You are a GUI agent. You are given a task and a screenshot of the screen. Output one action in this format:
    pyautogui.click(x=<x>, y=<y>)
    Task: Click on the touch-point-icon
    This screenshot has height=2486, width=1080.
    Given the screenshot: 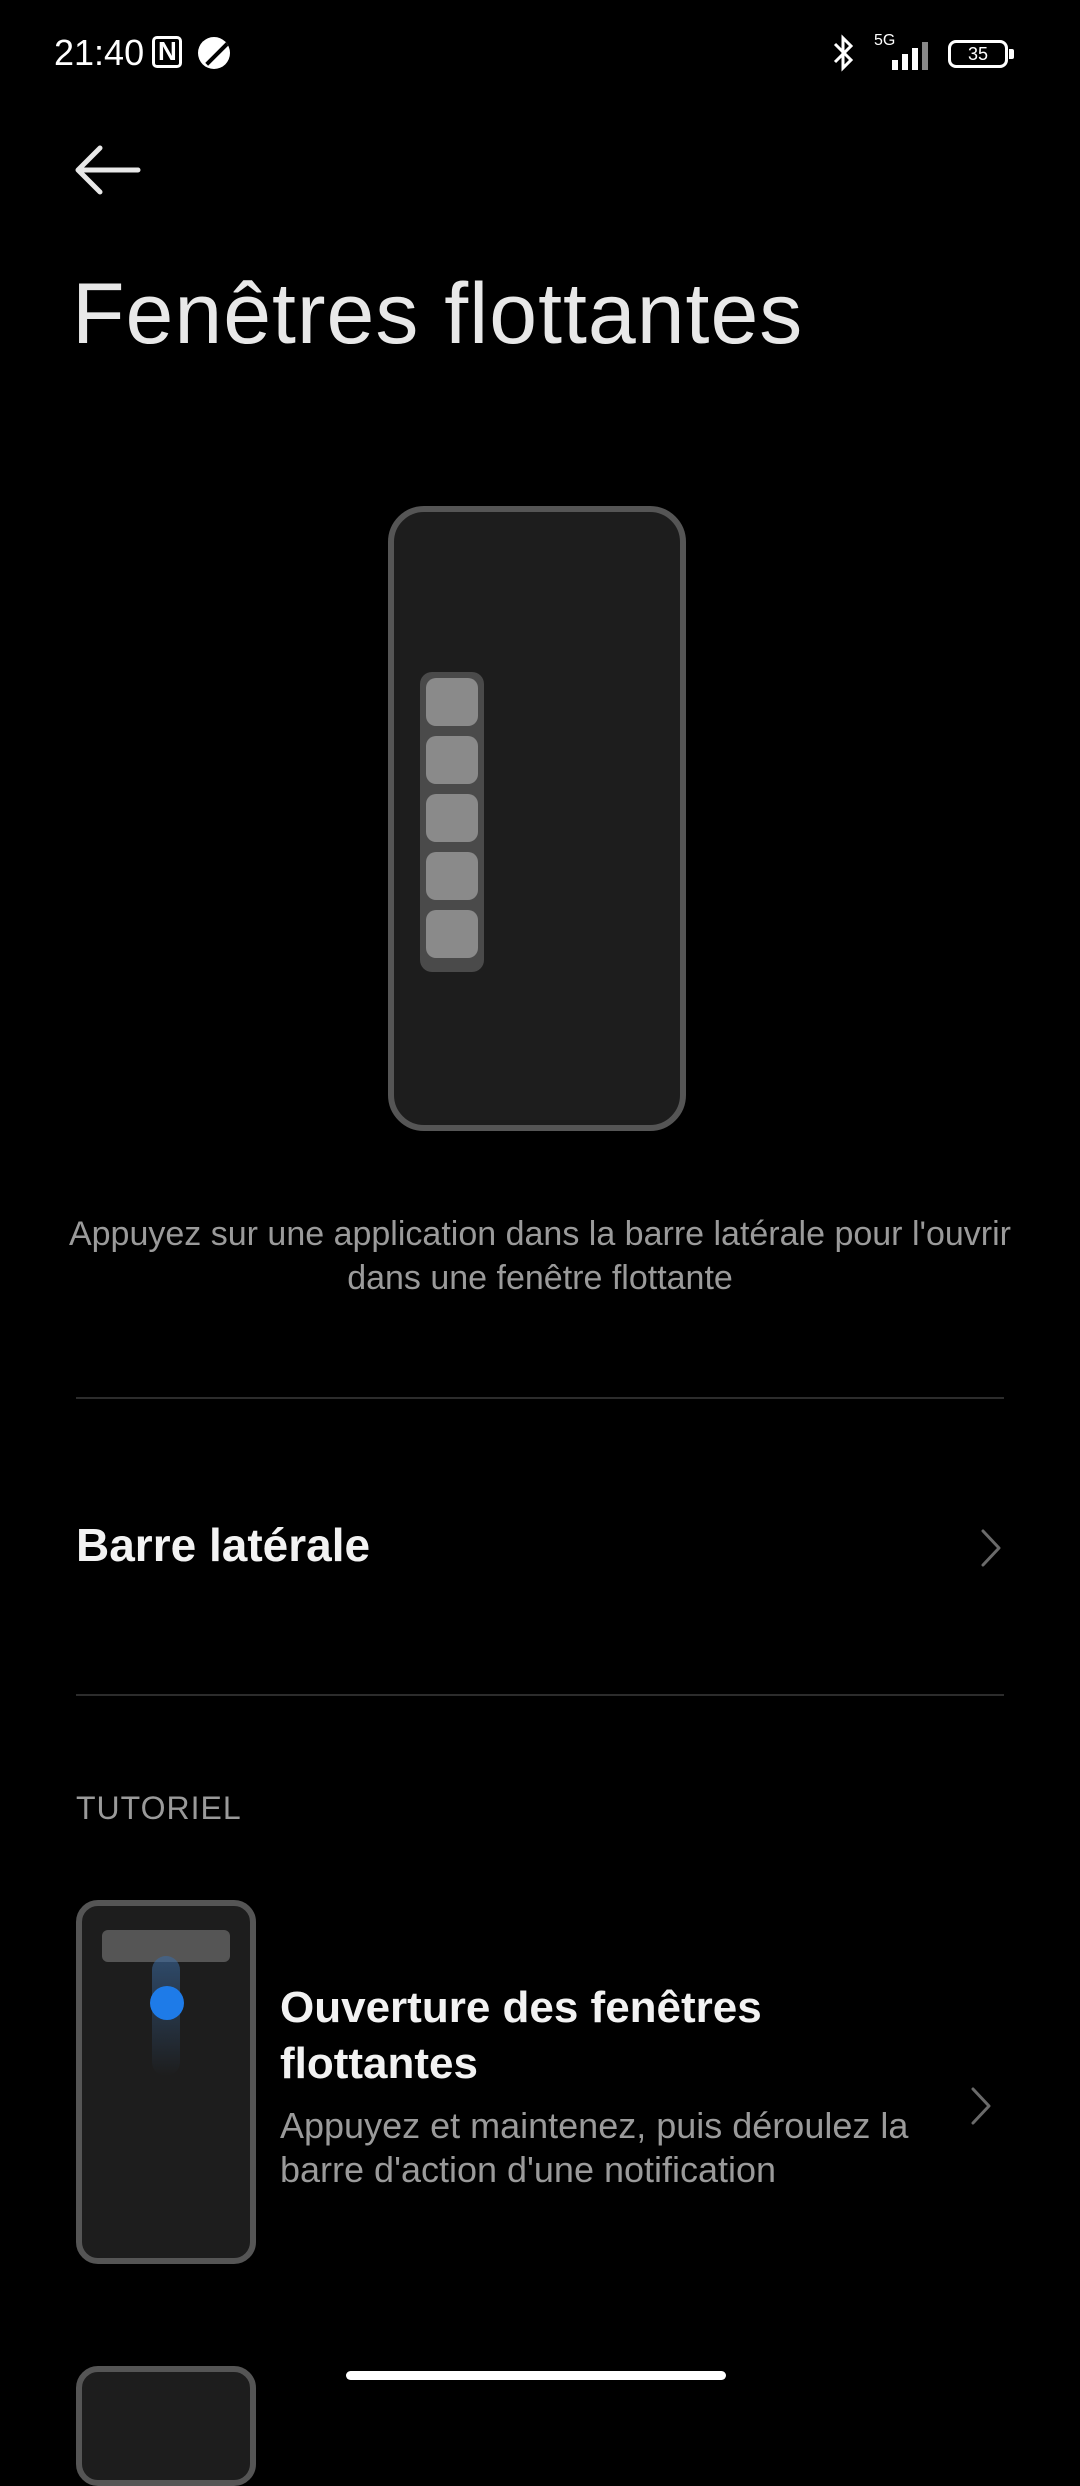 What is the action you would take?
    pyautogui.click(x=167, y=2003)
    